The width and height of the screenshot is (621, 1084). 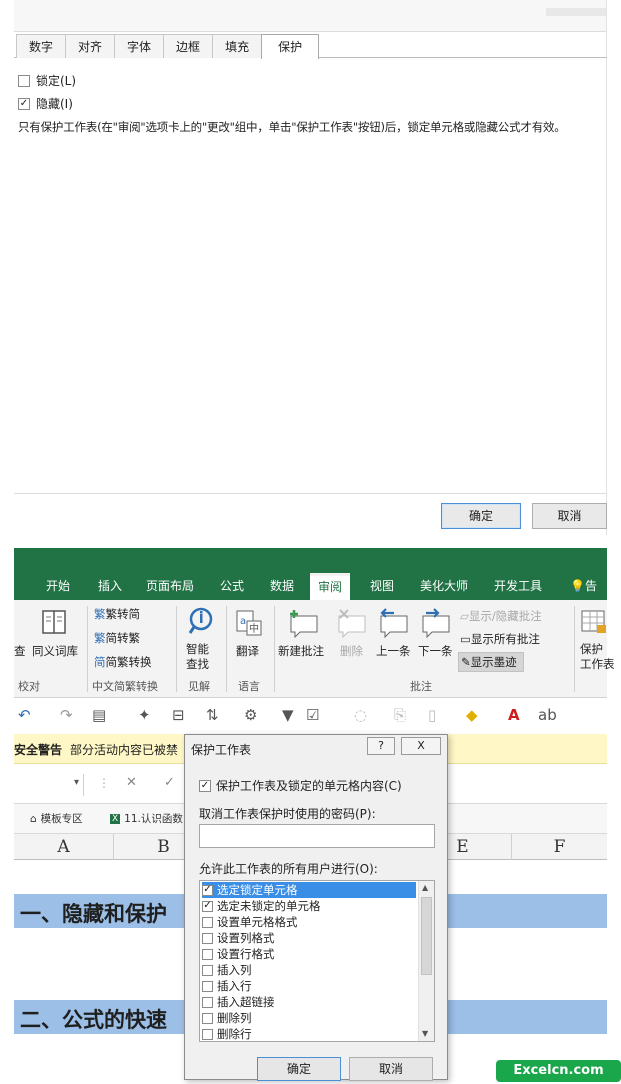 What do you see at coordinates (569, 516) in the screenshot?
I see `cancel-button: 取消` at bounding box center [569, 516].